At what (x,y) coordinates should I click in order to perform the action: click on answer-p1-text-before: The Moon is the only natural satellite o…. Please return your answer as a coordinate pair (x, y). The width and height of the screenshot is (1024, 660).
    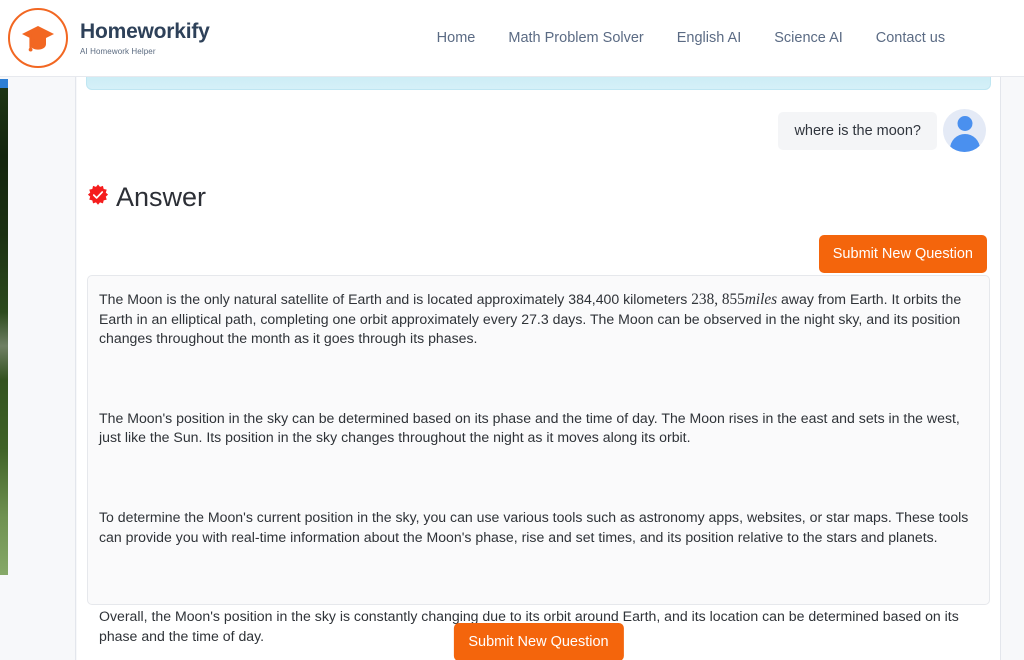
    Looking at the image, I should click on (395, 299).